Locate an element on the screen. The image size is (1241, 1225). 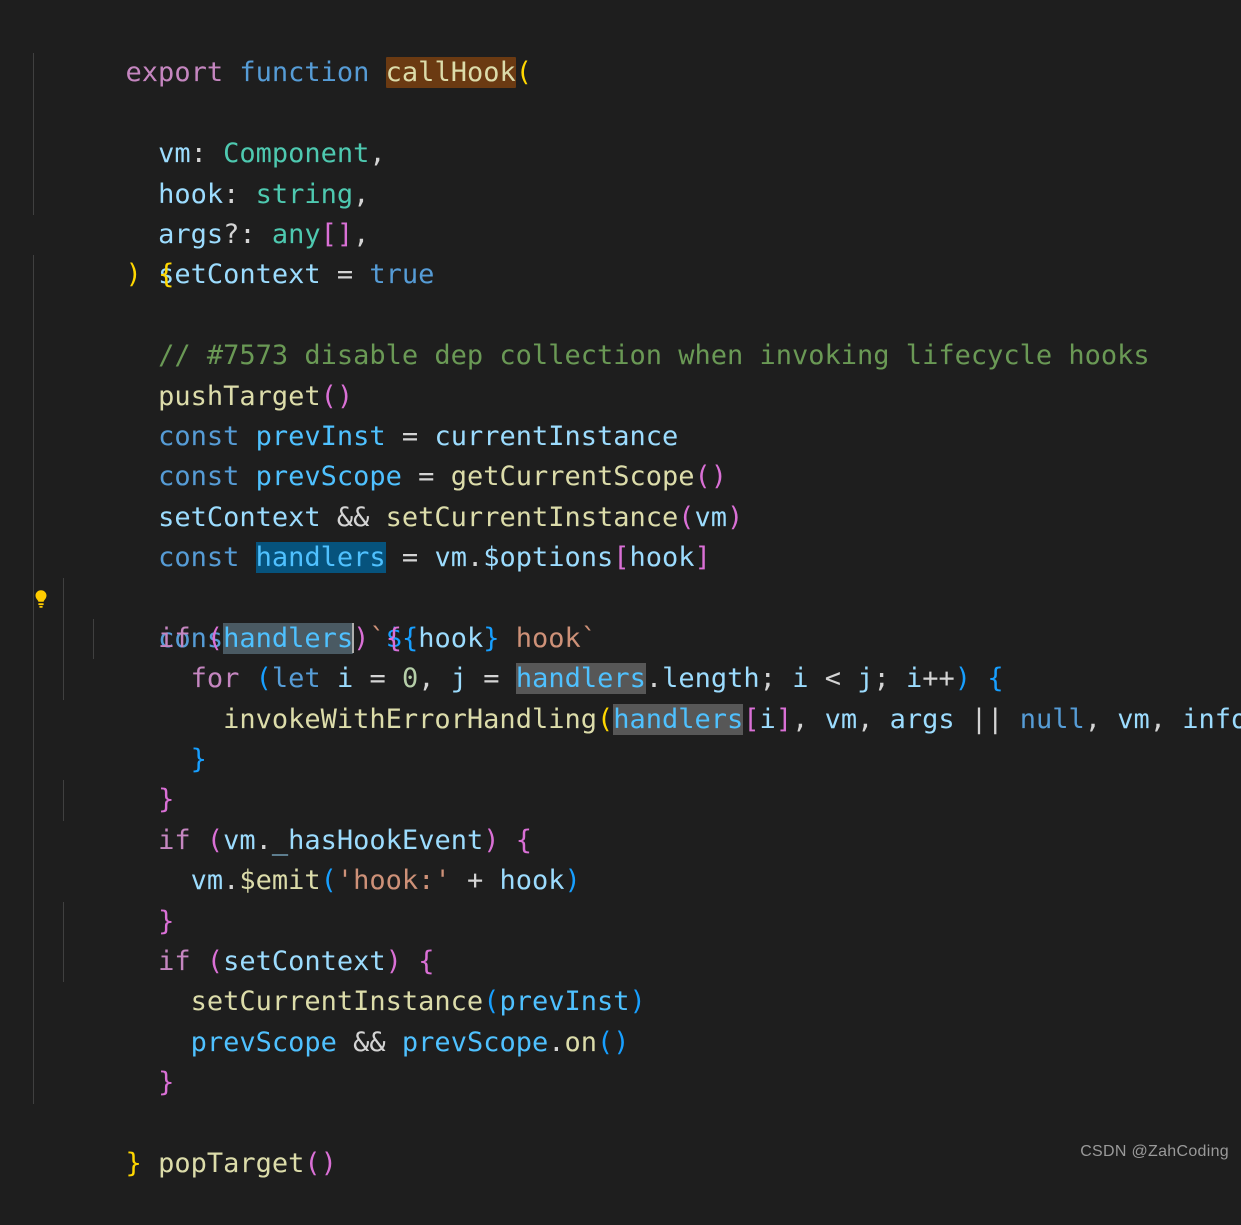
code-line: vm.$emit('hook:' + hook) is located at coordinates (620, 838).